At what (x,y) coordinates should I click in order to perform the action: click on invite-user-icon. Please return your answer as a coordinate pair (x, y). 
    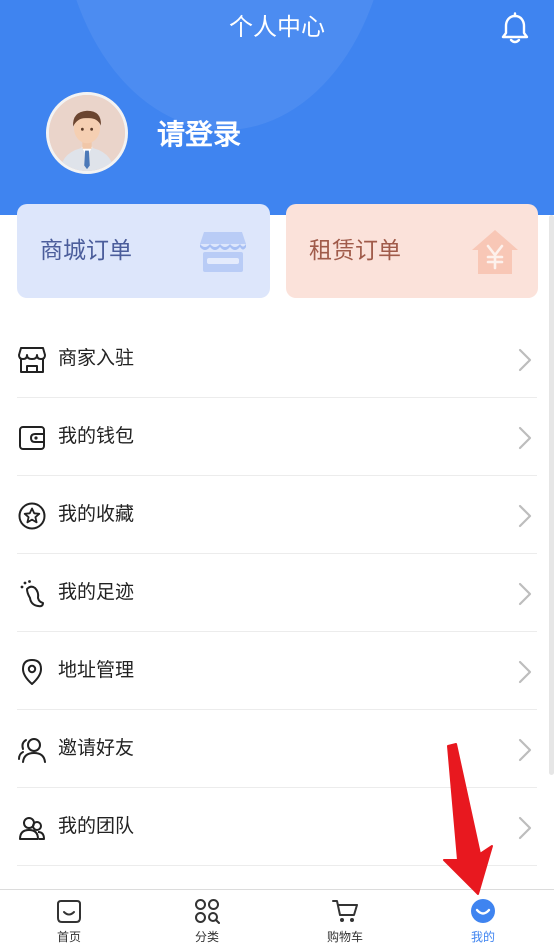
    Looking at the image, I should click on (32, 750).